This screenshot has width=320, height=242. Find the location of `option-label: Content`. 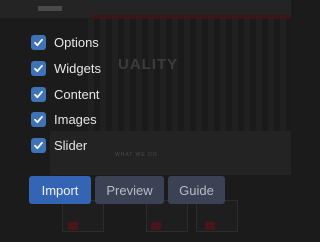

option-label: Content is located at coordinates (77, 94).